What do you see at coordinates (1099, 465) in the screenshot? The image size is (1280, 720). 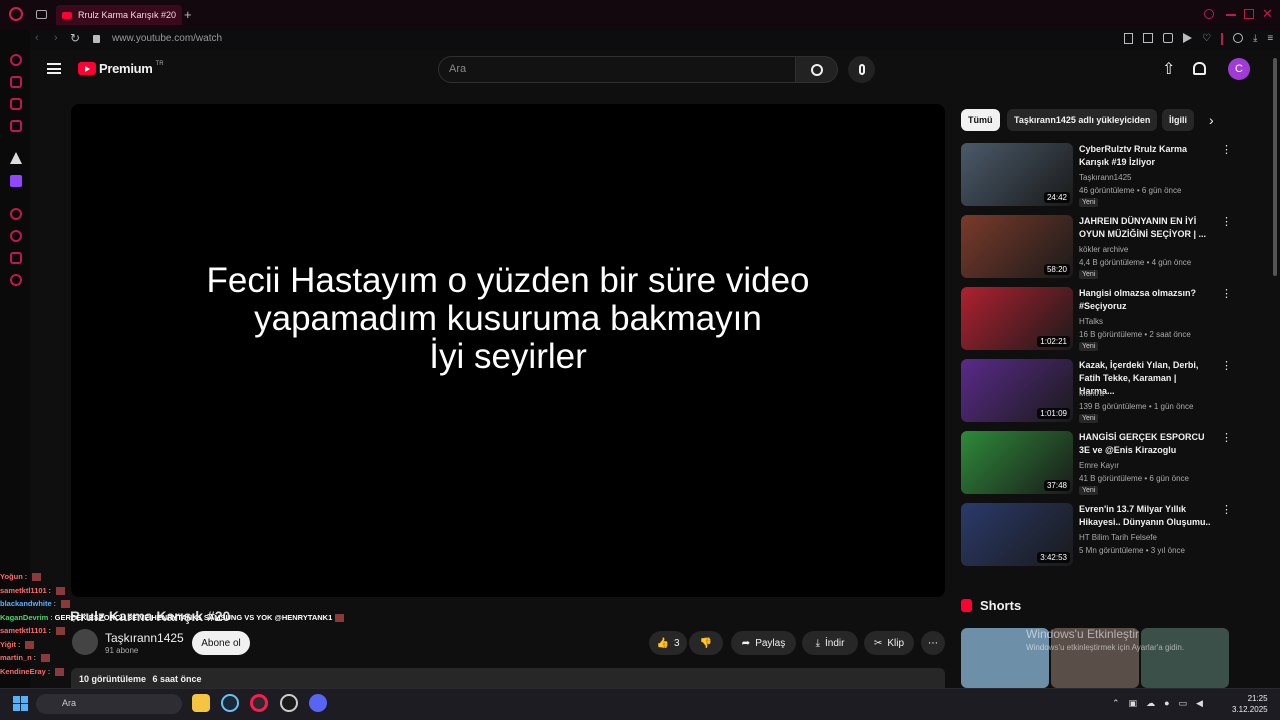 I see `recommendation-channel: Emre Kayır` at bounding box center [1099, 465].